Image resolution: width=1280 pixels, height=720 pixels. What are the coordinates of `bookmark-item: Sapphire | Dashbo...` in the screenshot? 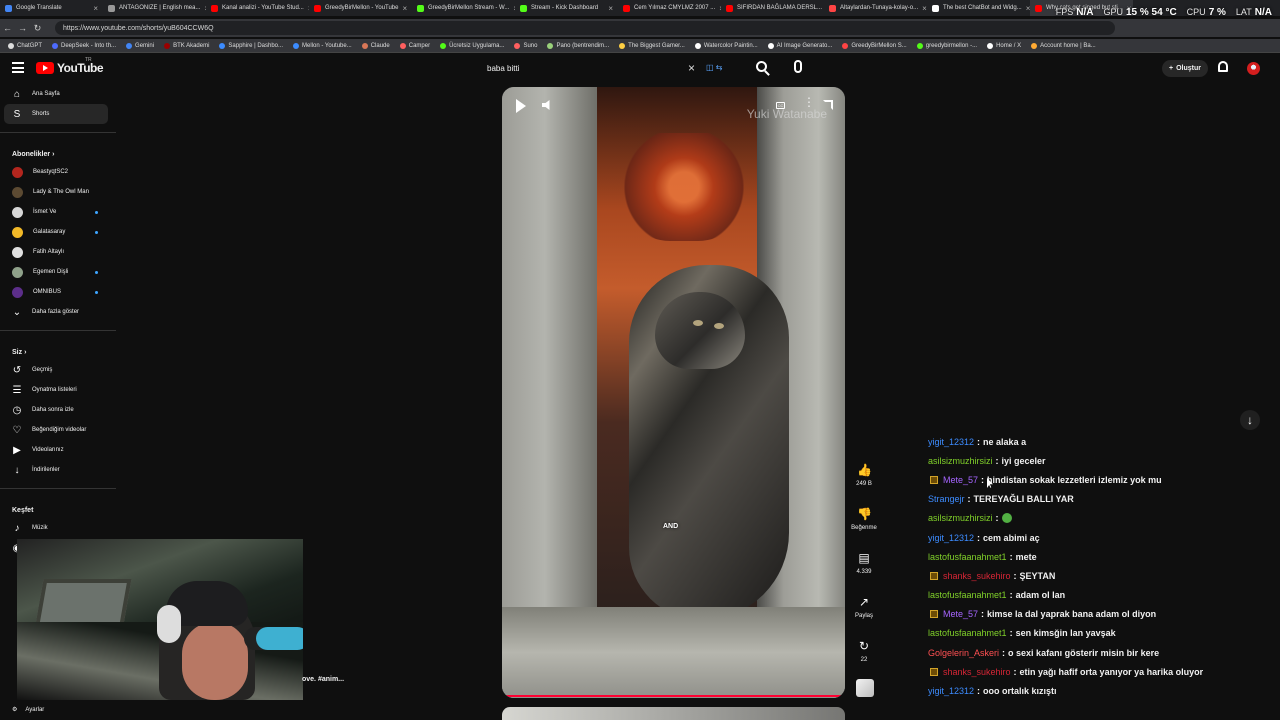 It's located at (251, 45).